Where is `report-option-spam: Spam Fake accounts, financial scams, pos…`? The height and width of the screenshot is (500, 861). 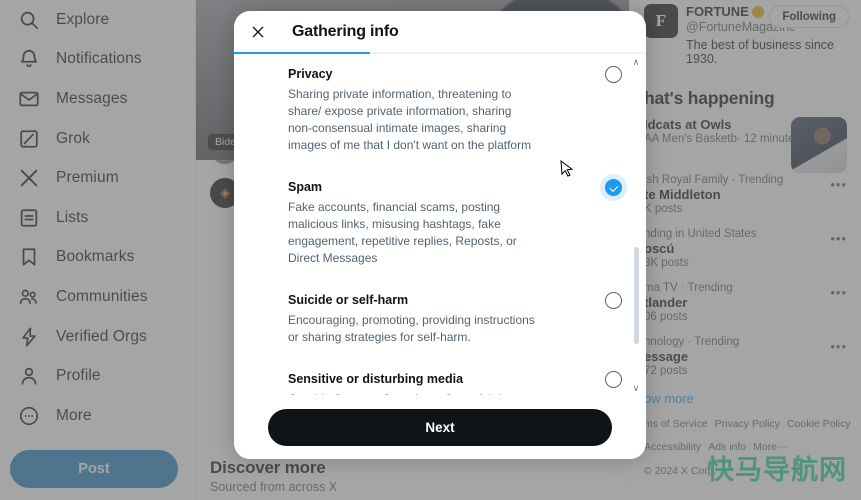 report-option-spam: Spam Fake accounts, financial scams, pos… is located at coordinates (455, 235).